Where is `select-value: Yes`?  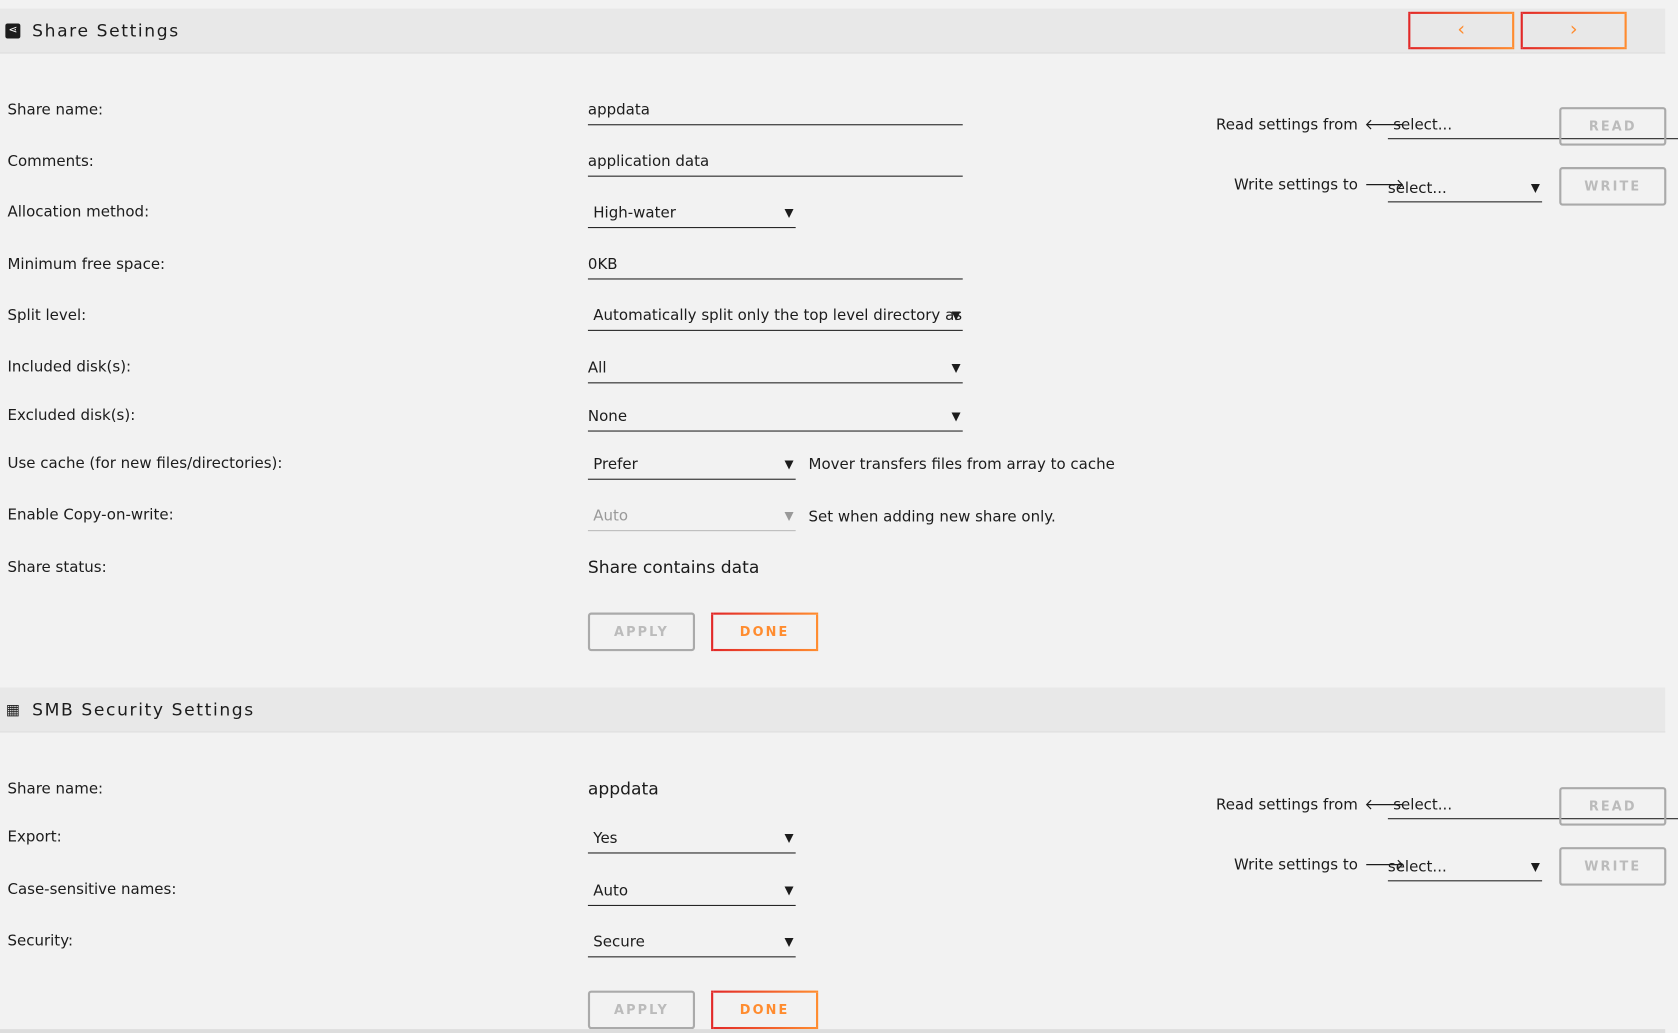
select-value: Yes is located at coordinates (605, 838).